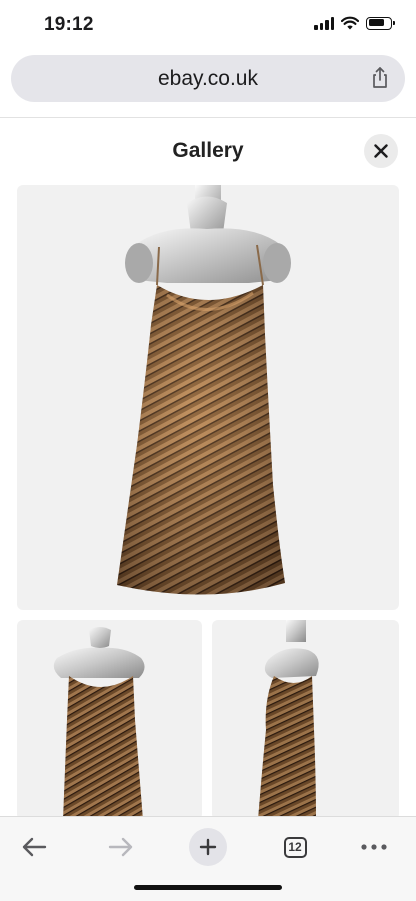 Image resolution: width=416 pixels, height=901 pixels. What do you see at coordinates (380, 78) in the screenshot?
I see `share-icon` at bounding box center [380, 78].